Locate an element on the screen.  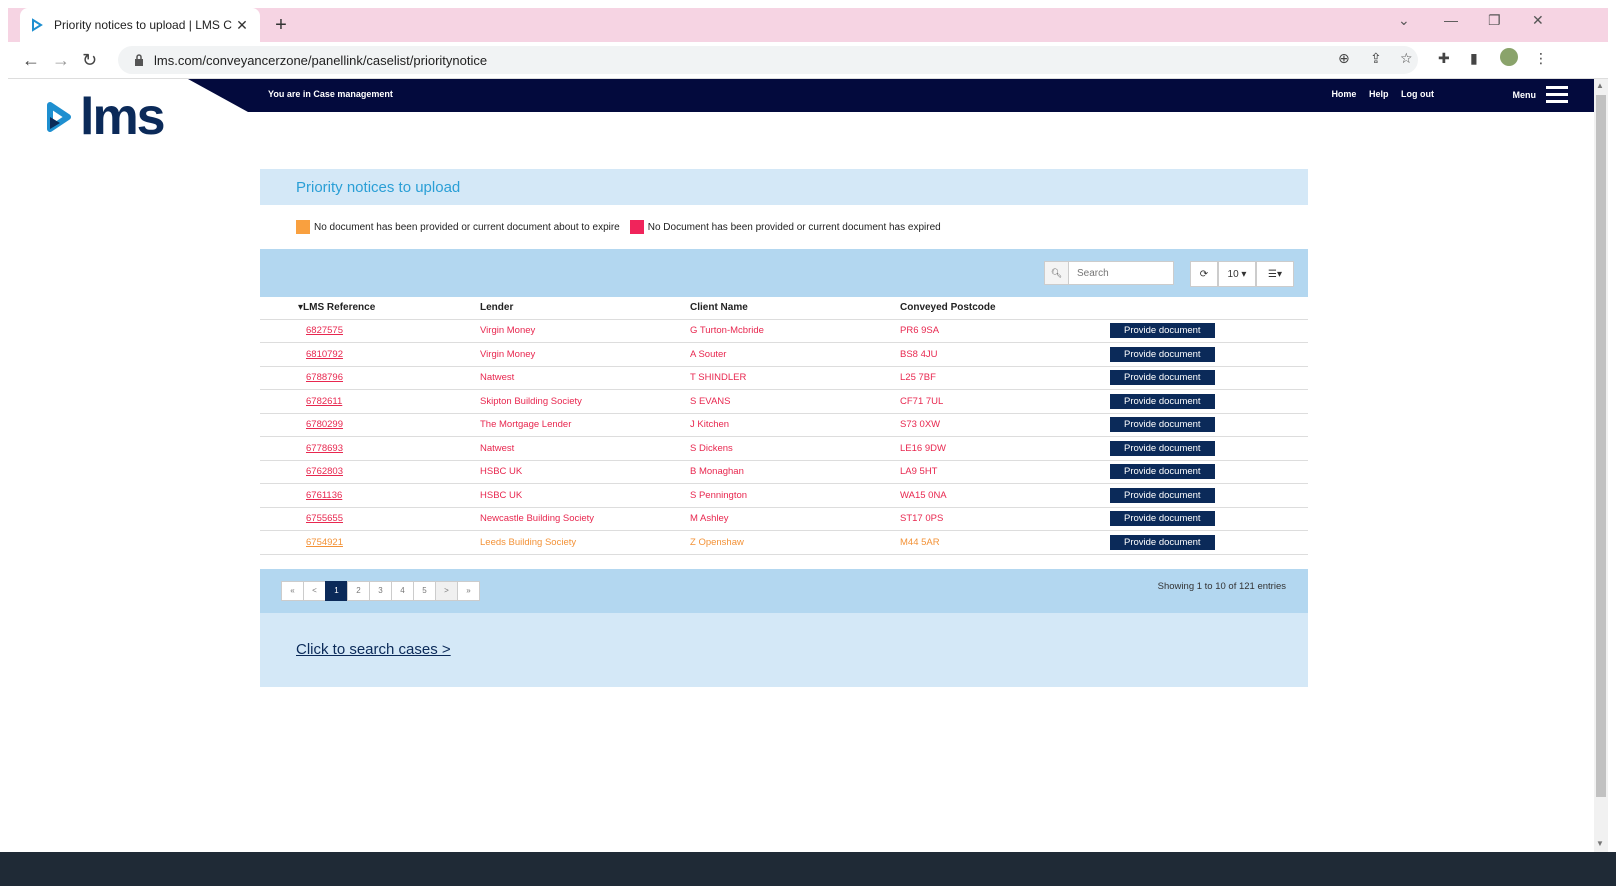
help-link: Help is located at coordinates (1379, 94).